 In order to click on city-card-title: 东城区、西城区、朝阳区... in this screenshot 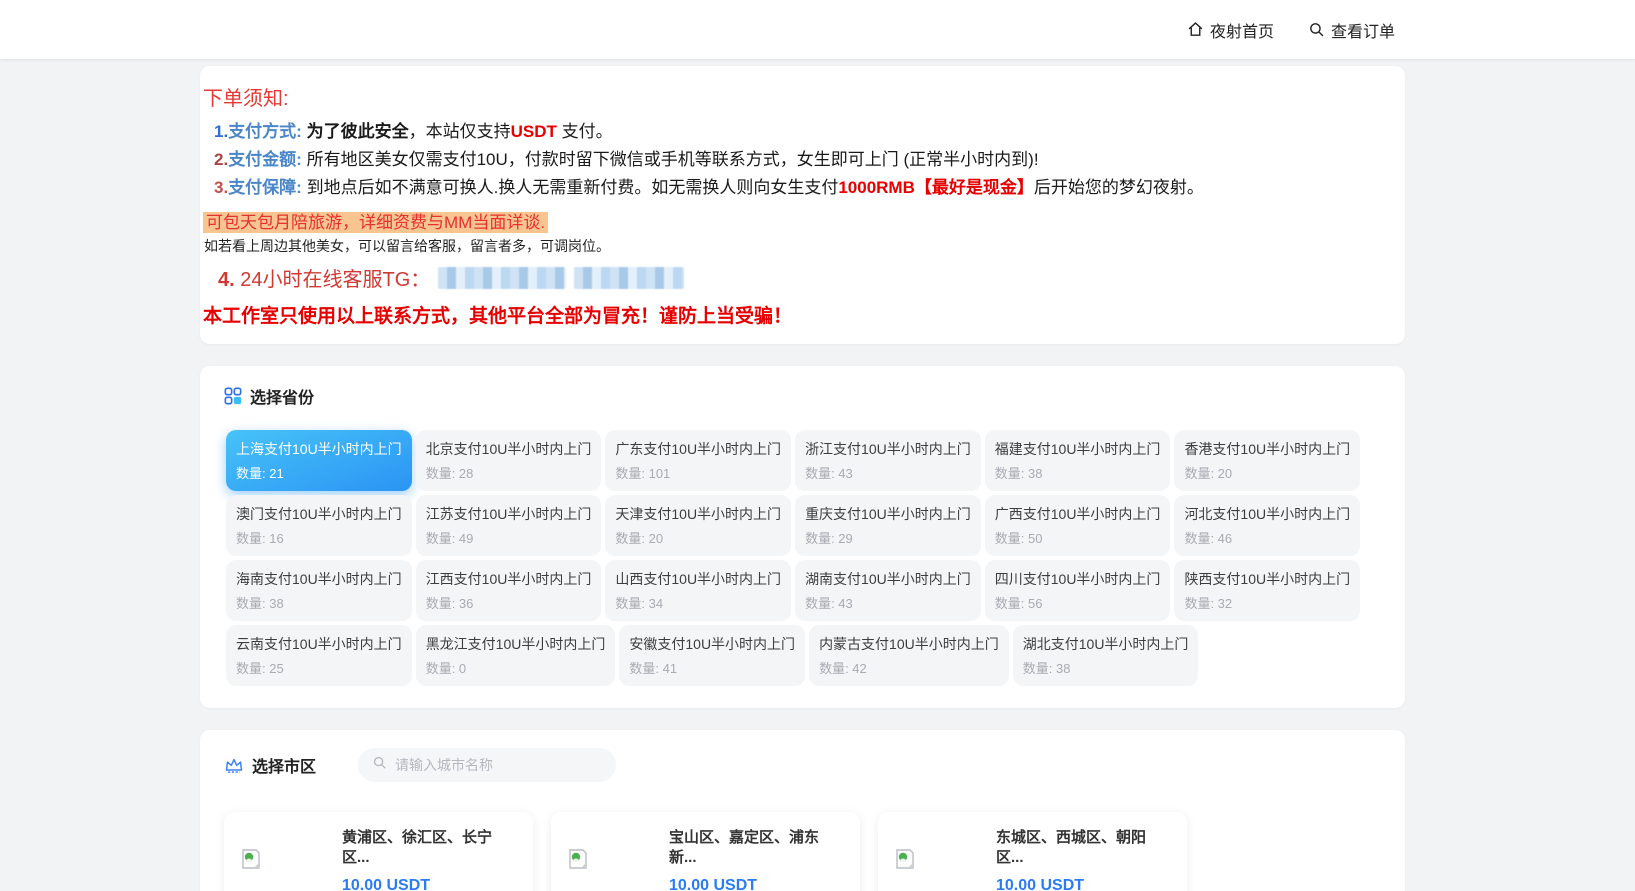, I will do `click(1071, 847)`.